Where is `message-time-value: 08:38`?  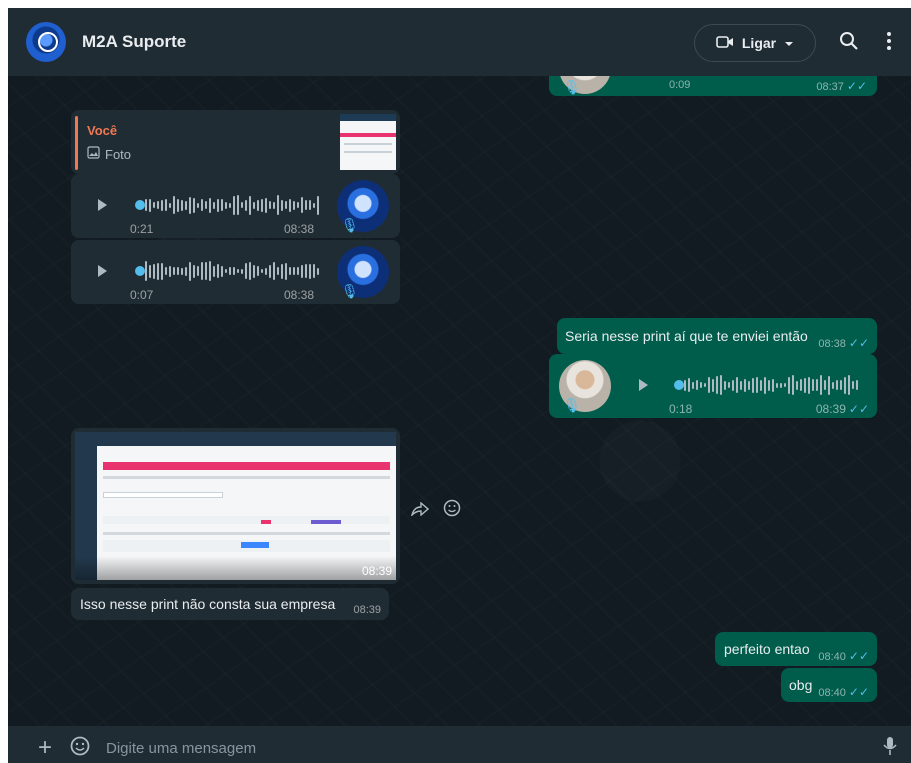
message-time-value: 08:38 is located at coordinates (832, 344).